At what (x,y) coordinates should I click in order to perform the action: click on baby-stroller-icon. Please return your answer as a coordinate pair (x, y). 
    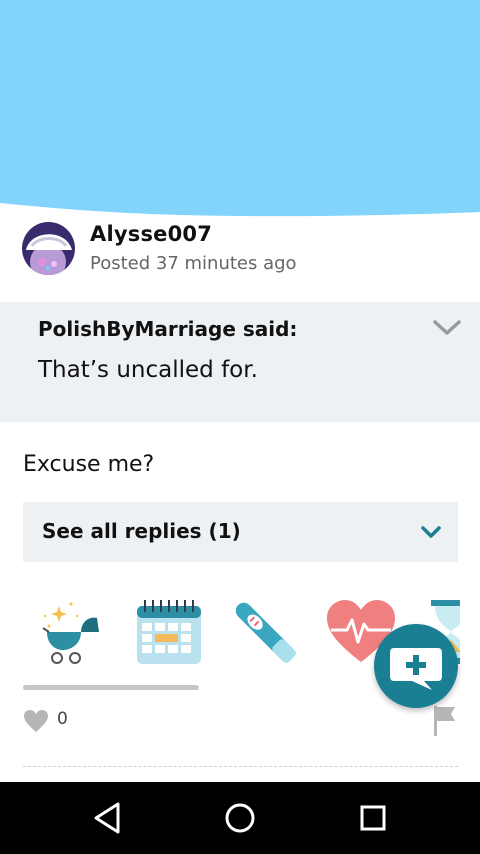
    Looking at the image, I should click on (73, 632).